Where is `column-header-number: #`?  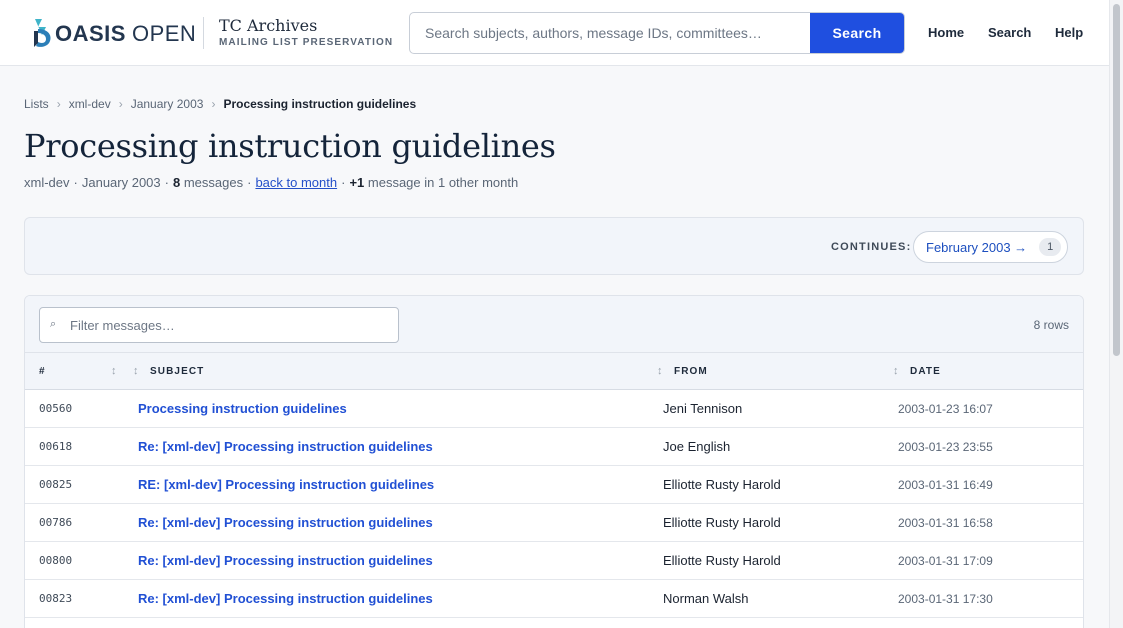 column-header-number: # is located at coordinates (42, 371).